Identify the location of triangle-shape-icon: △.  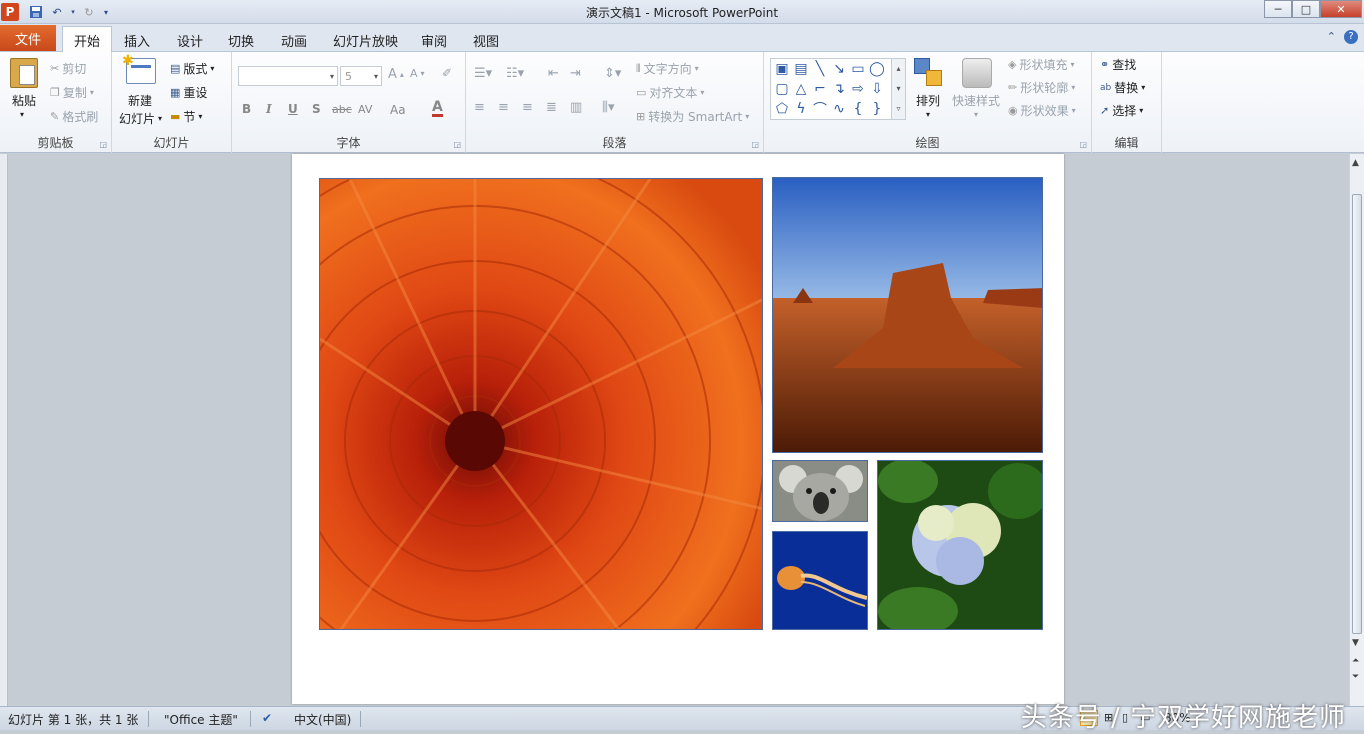
(801, 89).